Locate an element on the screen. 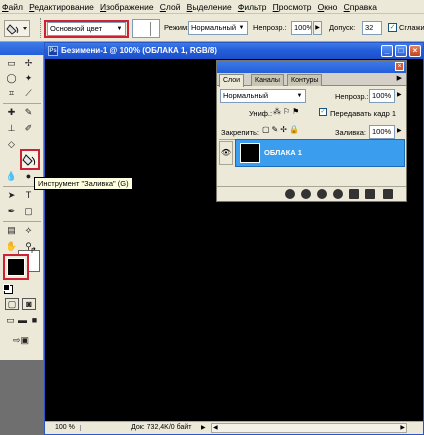  smoothing-label: Сглажи is located at coordinates (411, 27).